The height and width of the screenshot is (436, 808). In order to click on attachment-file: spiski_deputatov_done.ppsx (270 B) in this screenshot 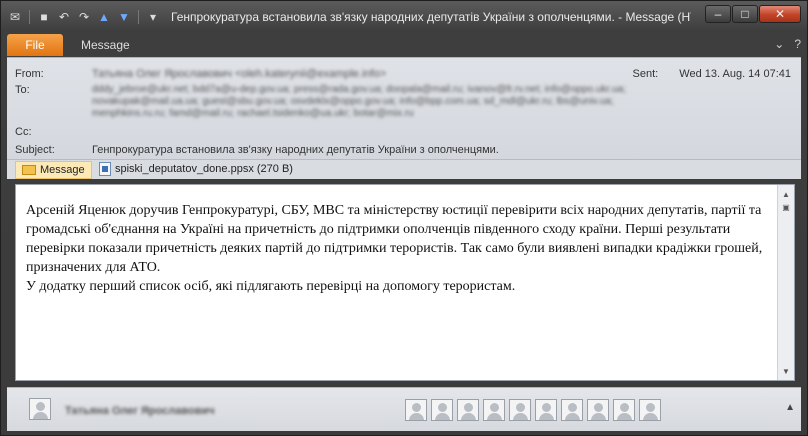, I will do `click(196, 169)`.